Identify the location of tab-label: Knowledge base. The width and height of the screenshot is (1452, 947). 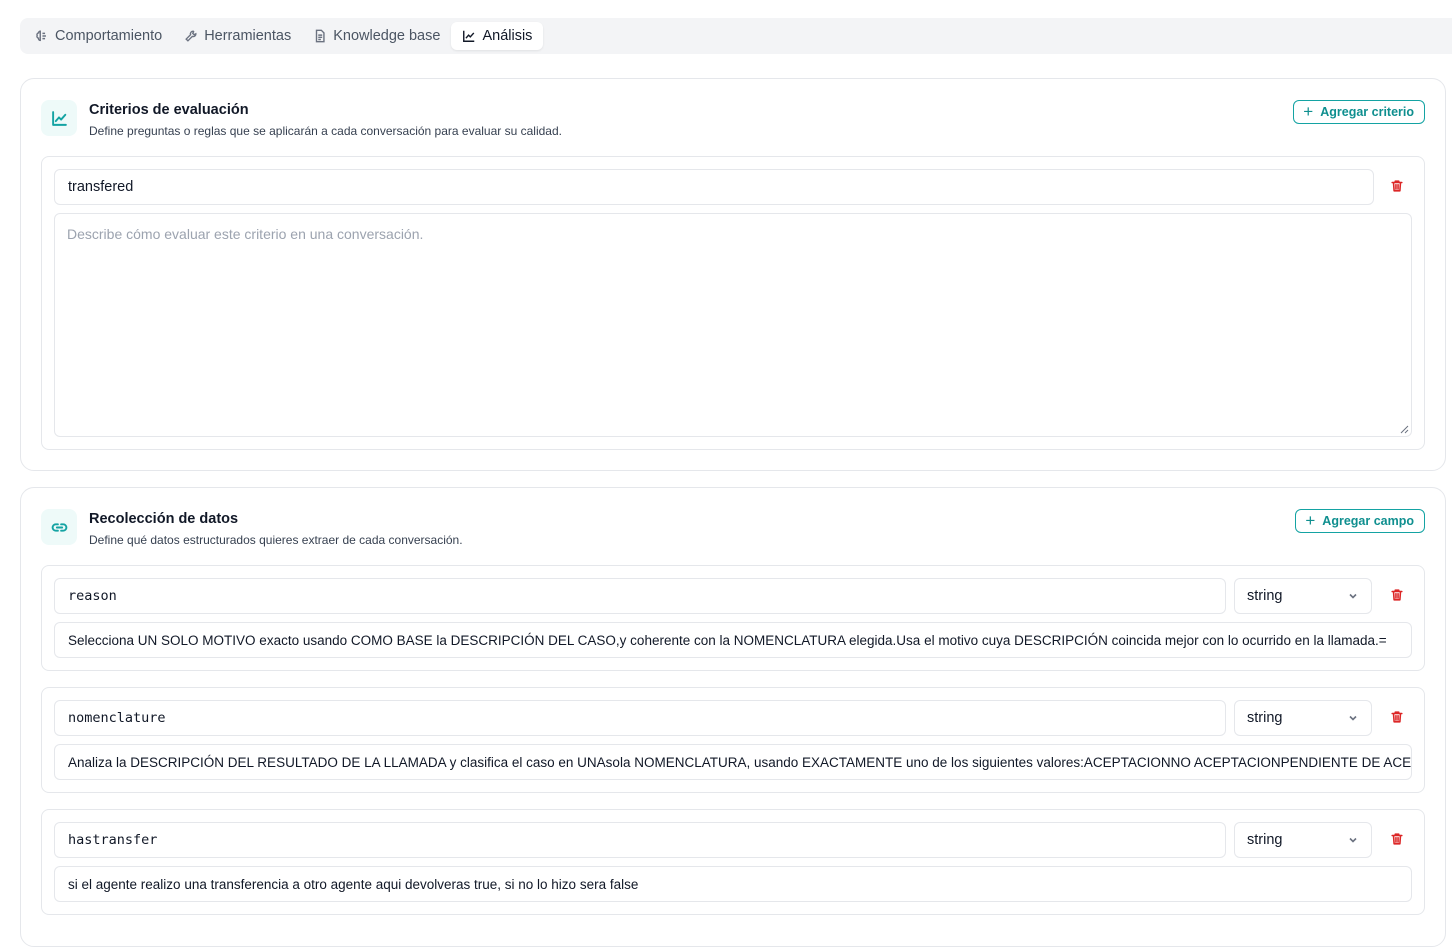
(387, 36).